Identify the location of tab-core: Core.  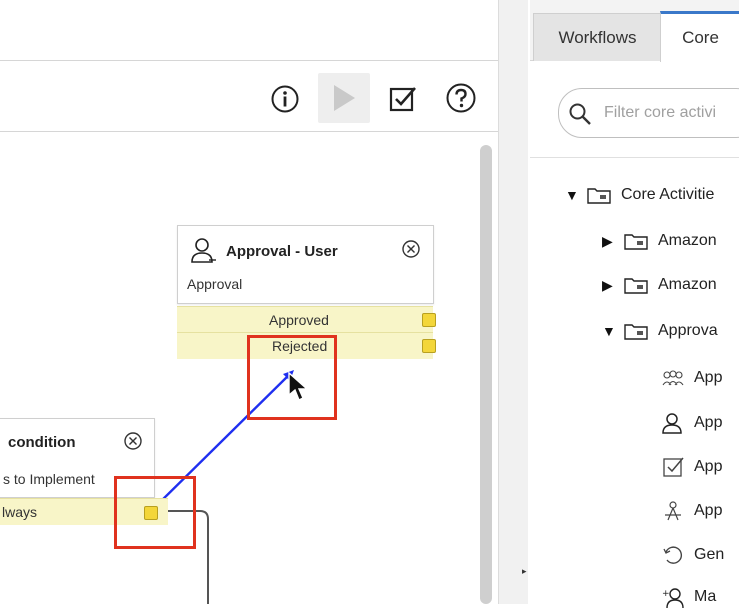
(699, 36).